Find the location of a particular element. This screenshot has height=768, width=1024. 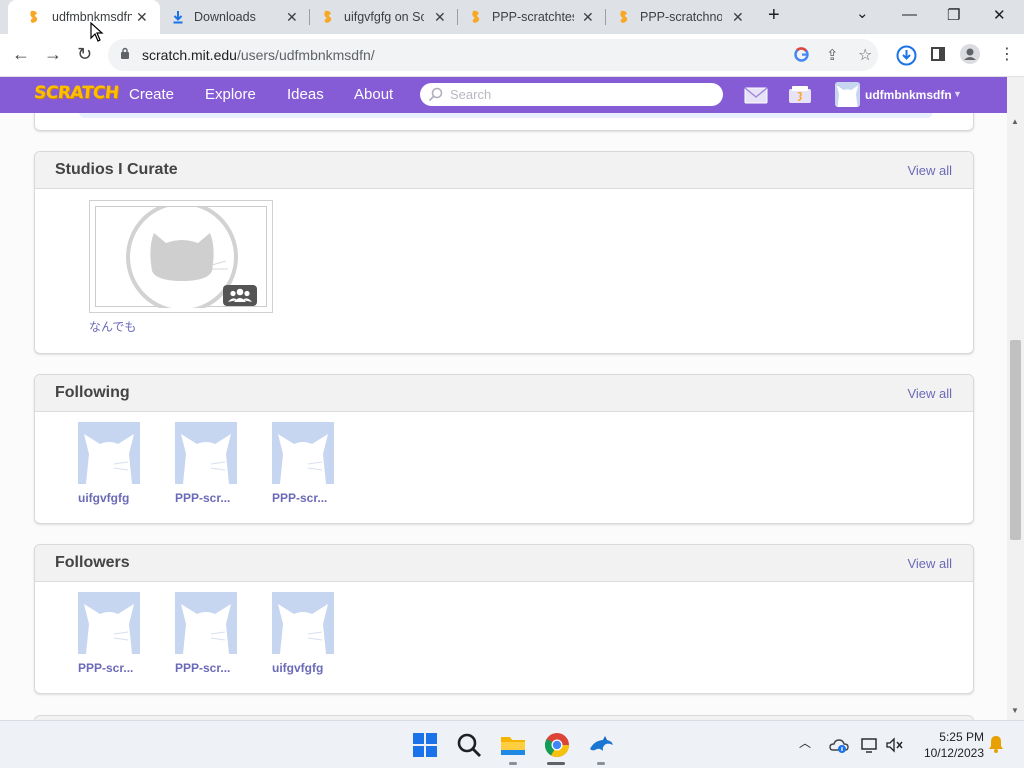

bookmark-star-icon: ☆ is located at coordinates (865, 55).